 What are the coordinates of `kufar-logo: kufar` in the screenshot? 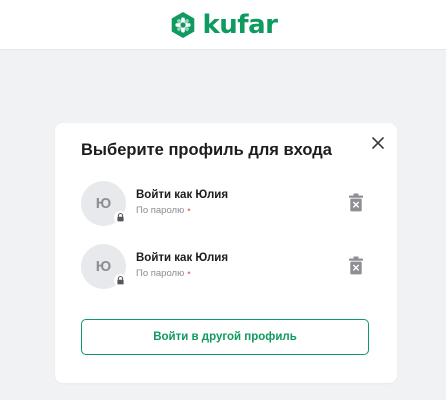 It's located at (223, 25).